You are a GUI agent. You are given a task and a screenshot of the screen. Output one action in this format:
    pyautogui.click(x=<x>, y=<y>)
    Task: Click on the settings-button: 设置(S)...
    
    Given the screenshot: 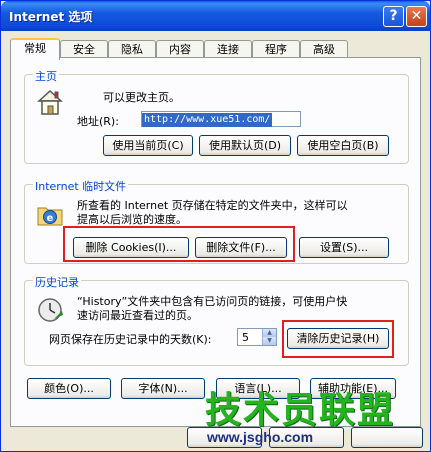 What is the action you would take?
    pyautogui.click(x=344, y=247)
    